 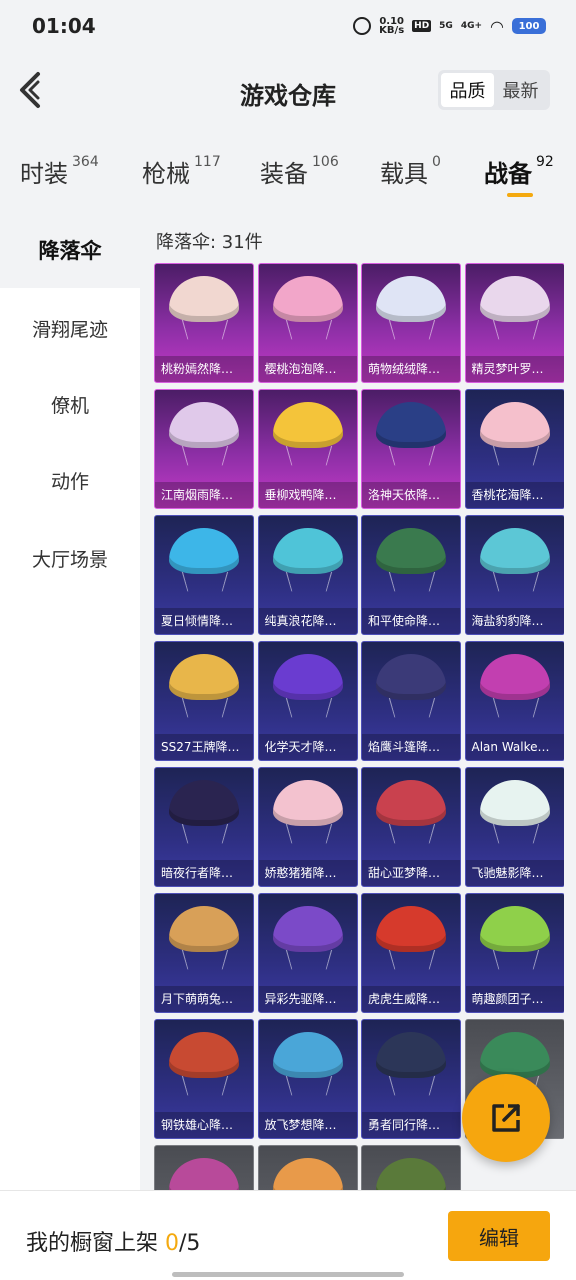 I want to click on tab-fashion: 时装 364, so click(x=59, y=176).